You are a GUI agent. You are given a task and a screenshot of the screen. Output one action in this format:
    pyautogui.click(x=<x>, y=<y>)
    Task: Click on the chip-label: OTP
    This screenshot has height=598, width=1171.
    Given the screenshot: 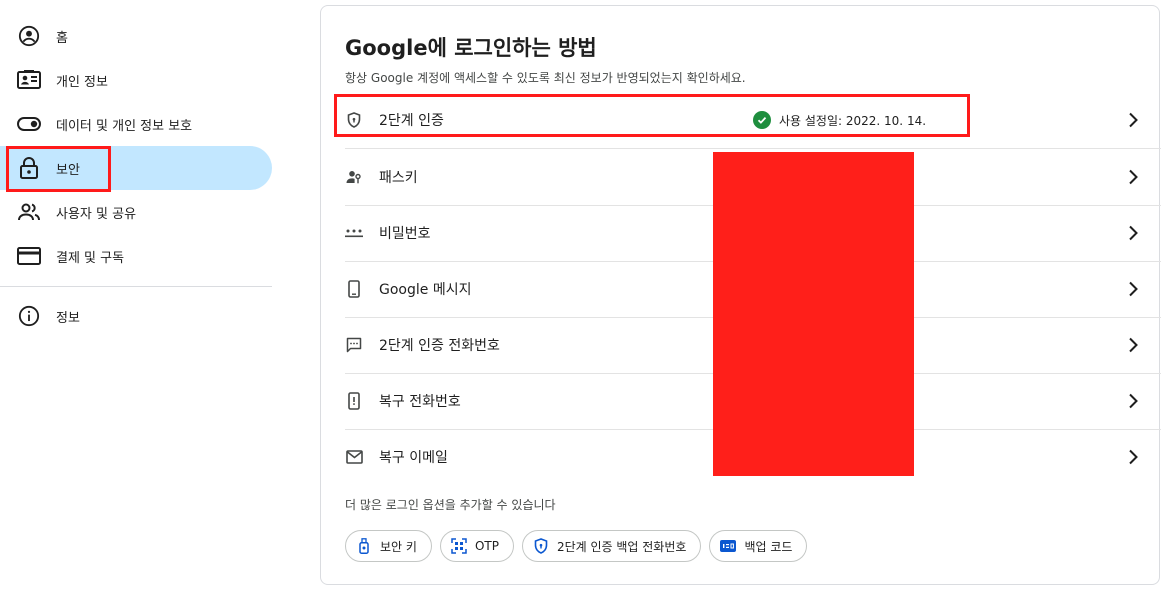 What is the action you would take?
    pyautogui.click(x=486, y=546)
    